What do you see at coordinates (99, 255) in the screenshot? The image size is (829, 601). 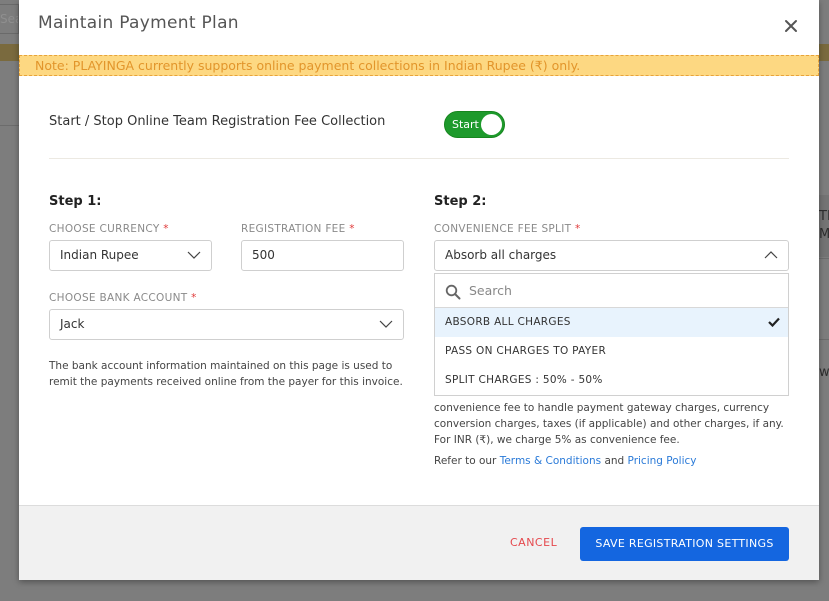 I see `currency-select-value: Indian Rupee` at bounding box center [99, 255].